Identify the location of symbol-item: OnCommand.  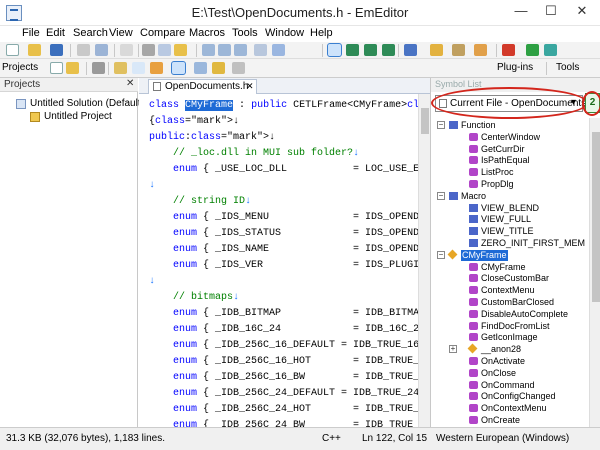
(510, 385).